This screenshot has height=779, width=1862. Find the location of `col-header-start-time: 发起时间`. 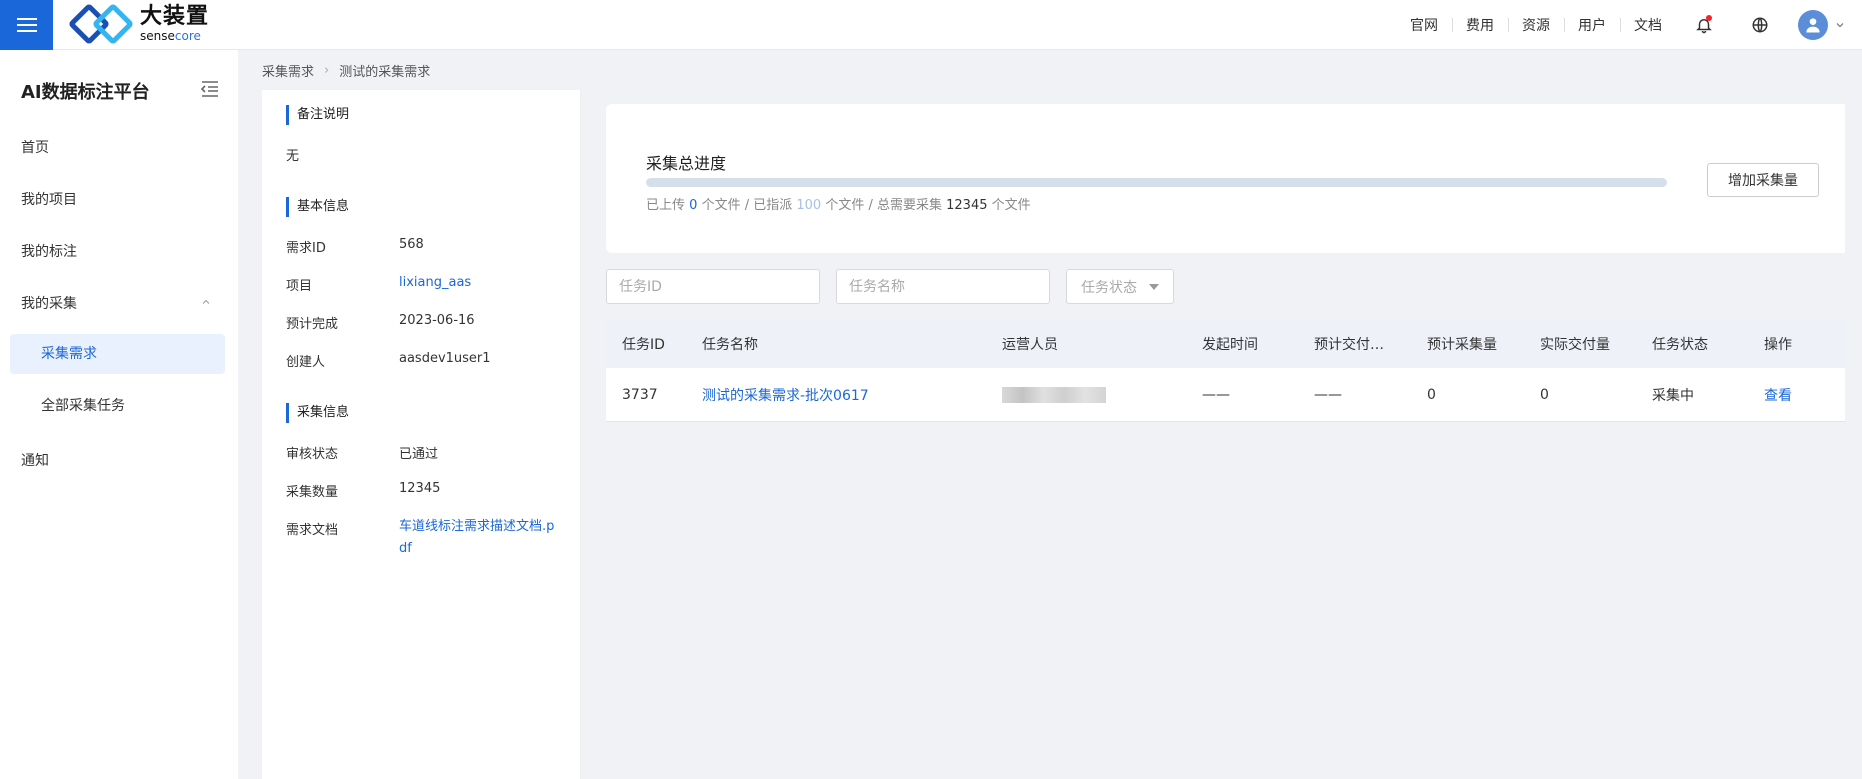

col-header-start-time: 发起时间 is located at coordinates (1230, 344).